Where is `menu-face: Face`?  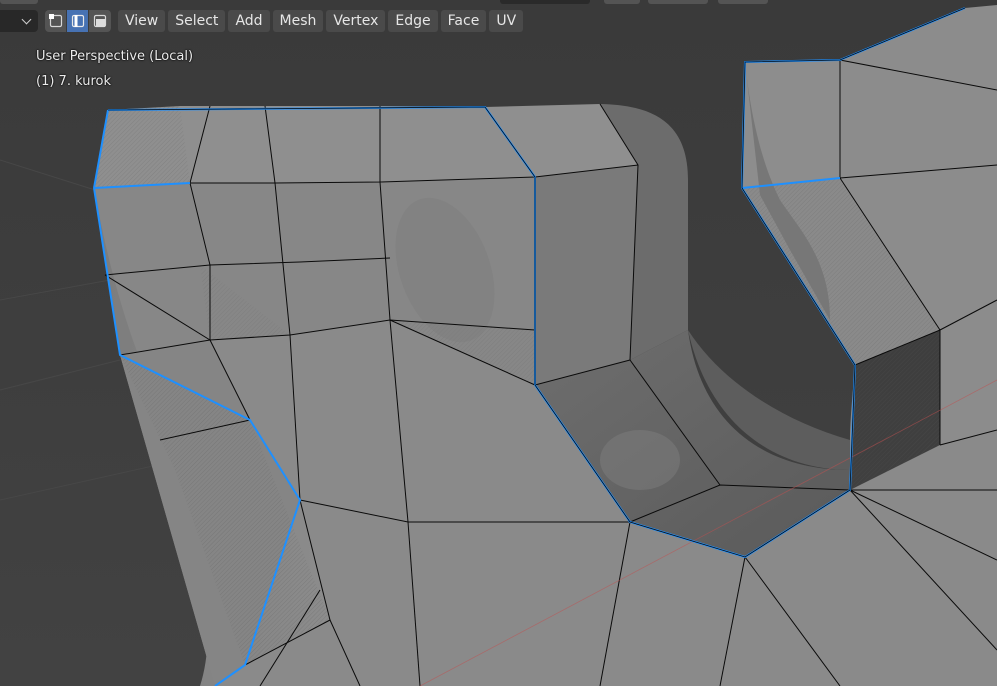 menu-face: Face is located at coordinates (463, 21).